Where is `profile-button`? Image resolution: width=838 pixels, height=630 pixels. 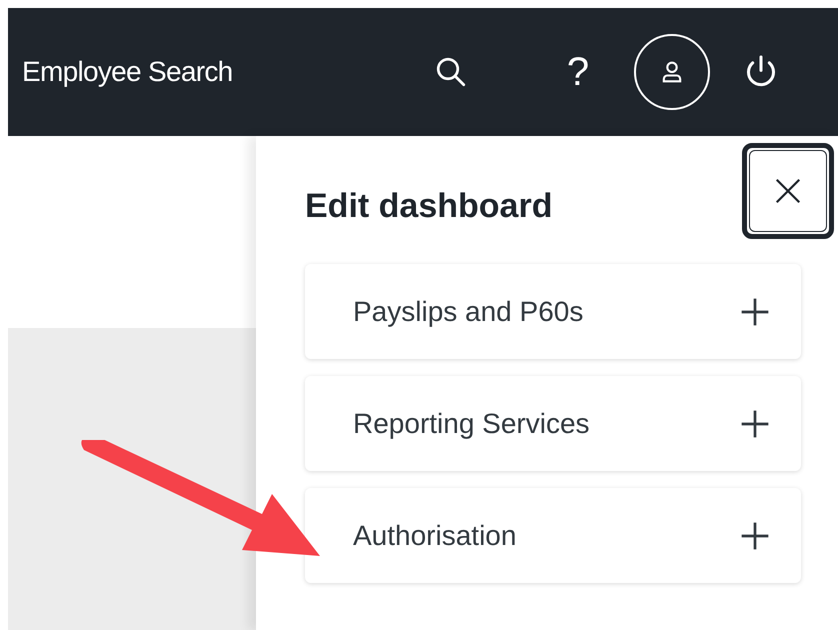
profile-button is located at coordinates (672, 72).